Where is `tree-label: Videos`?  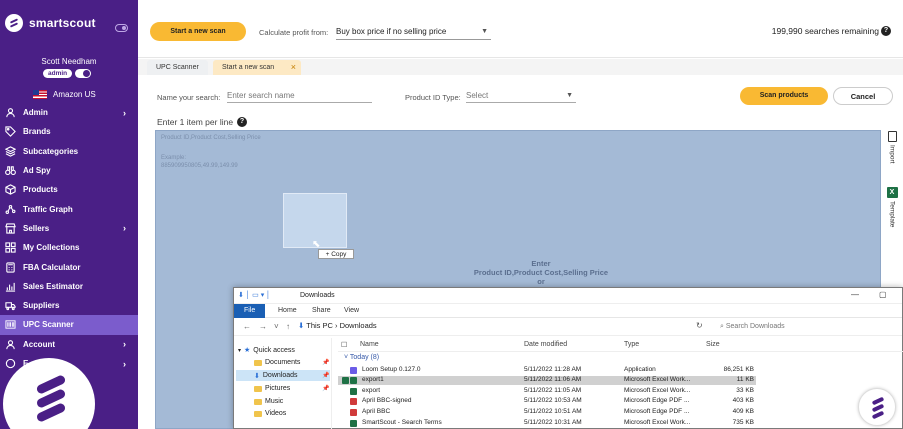
tree-label: Videos is located at coordinates (276, 413).